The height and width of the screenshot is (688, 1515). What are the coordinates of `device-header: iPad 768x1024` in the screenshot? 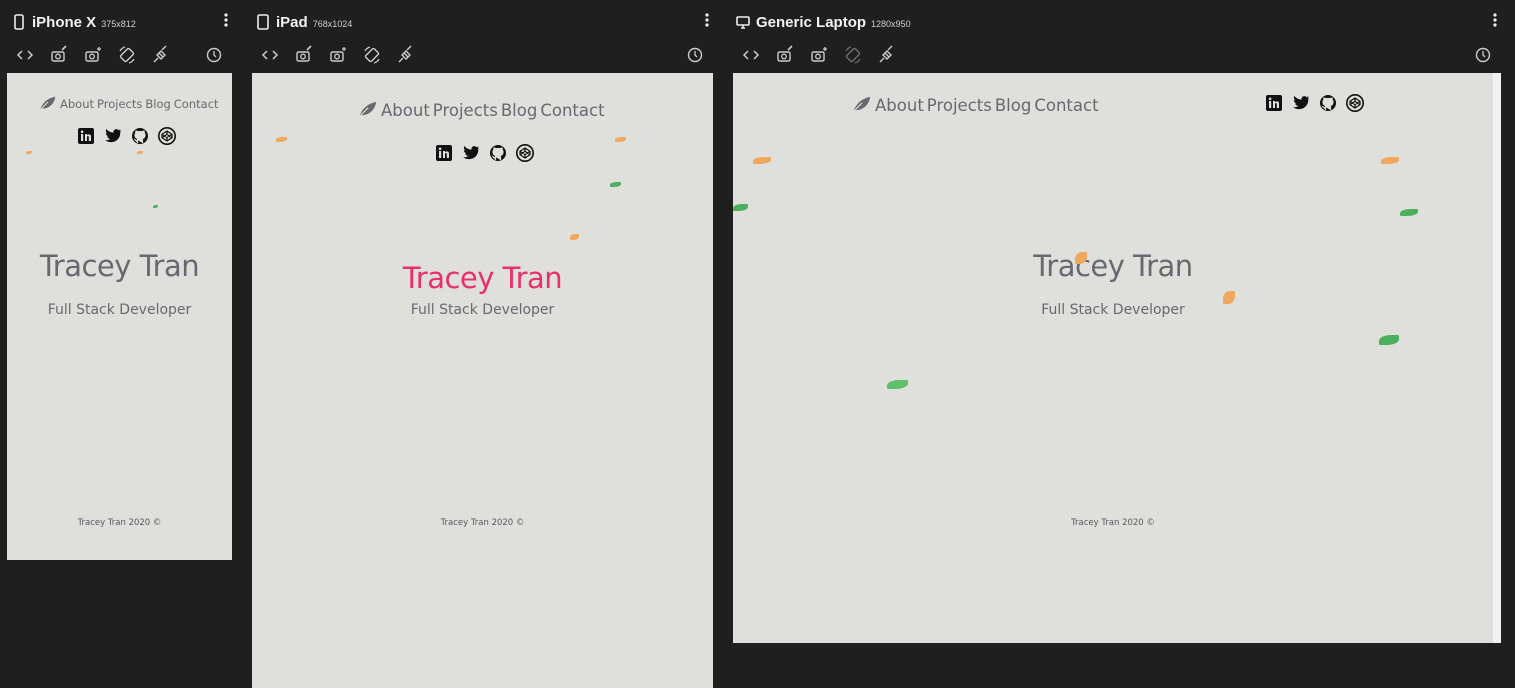 It's located at (304, 22).